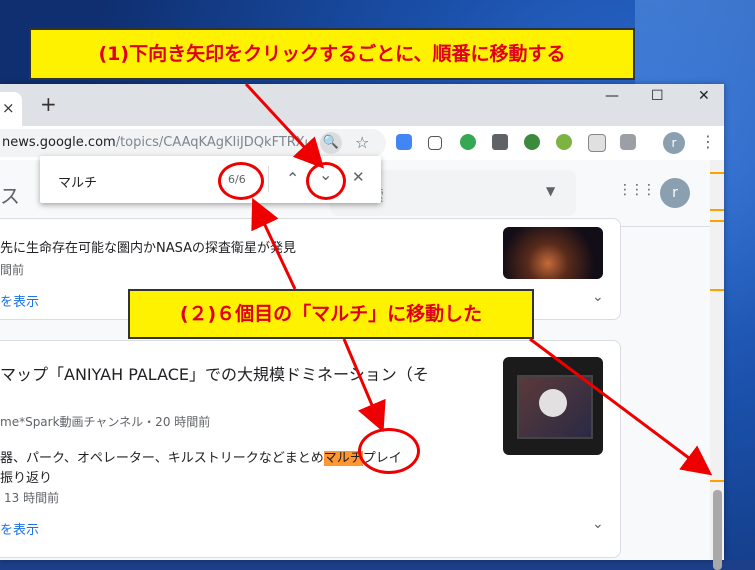 The height and width of the screenshot is (570, 755). I want to click on card-2-snippet: 器、パーク、オペレーター、キルストリークなどまとめマルチプレイ, so click(201, 456).